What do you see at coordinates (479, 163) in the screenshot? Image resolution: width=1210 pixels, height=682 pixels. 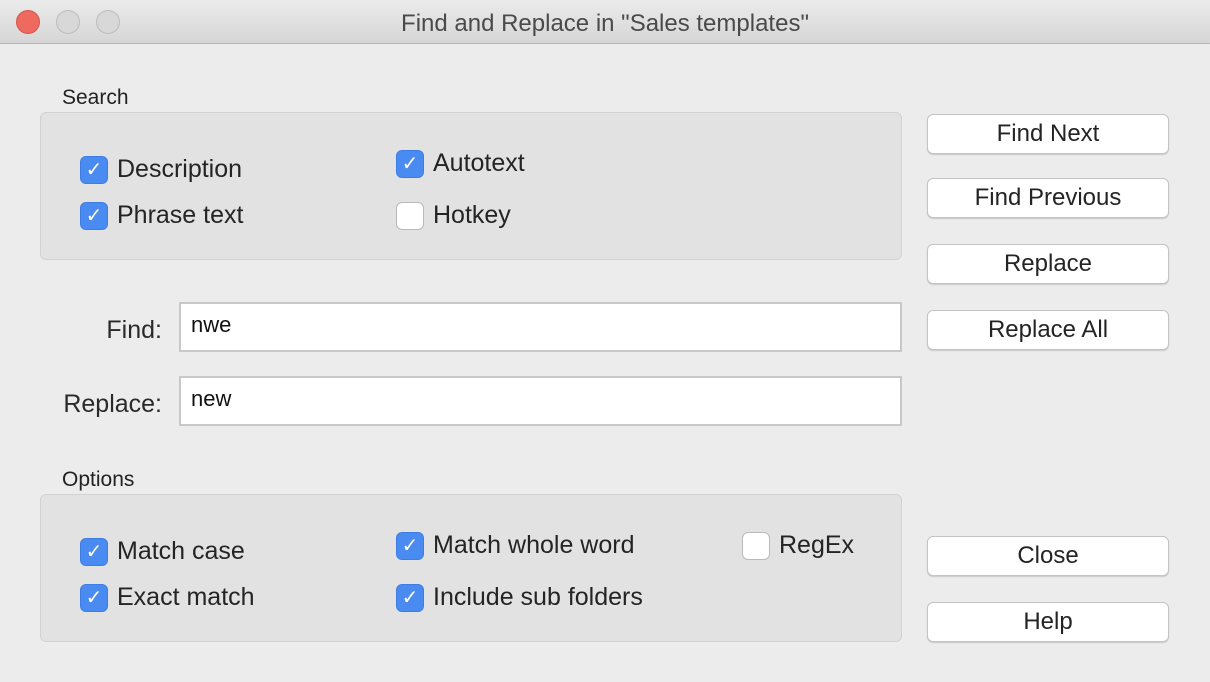 I see `checkbox-label: Autotext` at bounding box center [479, 163].